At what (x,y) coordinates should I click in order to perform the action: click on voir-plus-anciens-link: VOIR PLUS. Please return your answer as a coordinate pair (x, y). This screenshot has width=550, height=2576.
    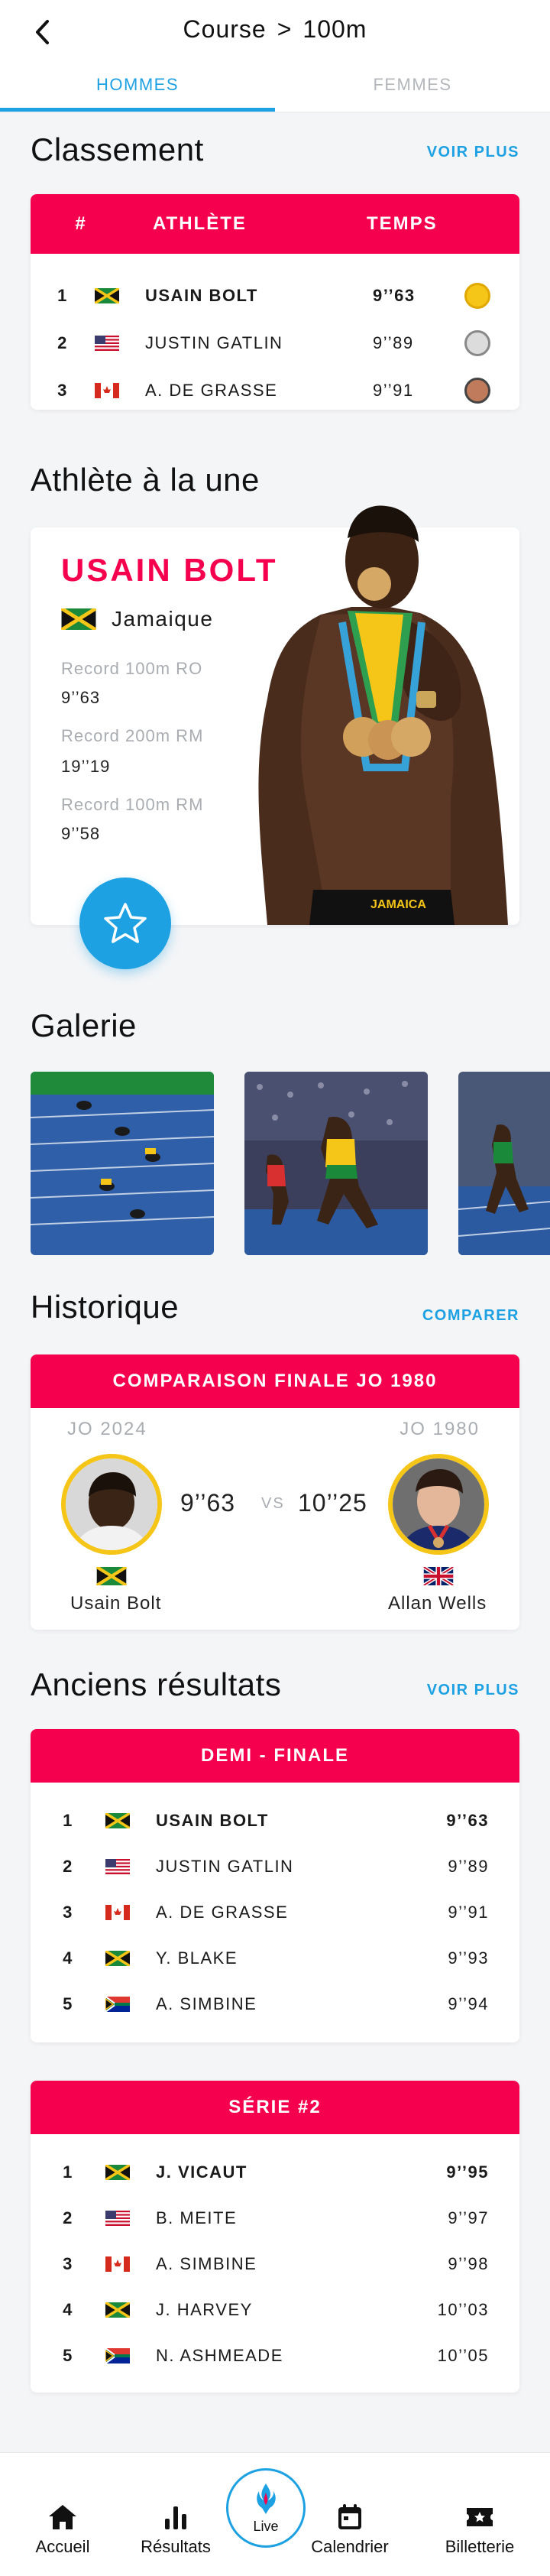
    Looking at the image, I should click on (473, 1690).